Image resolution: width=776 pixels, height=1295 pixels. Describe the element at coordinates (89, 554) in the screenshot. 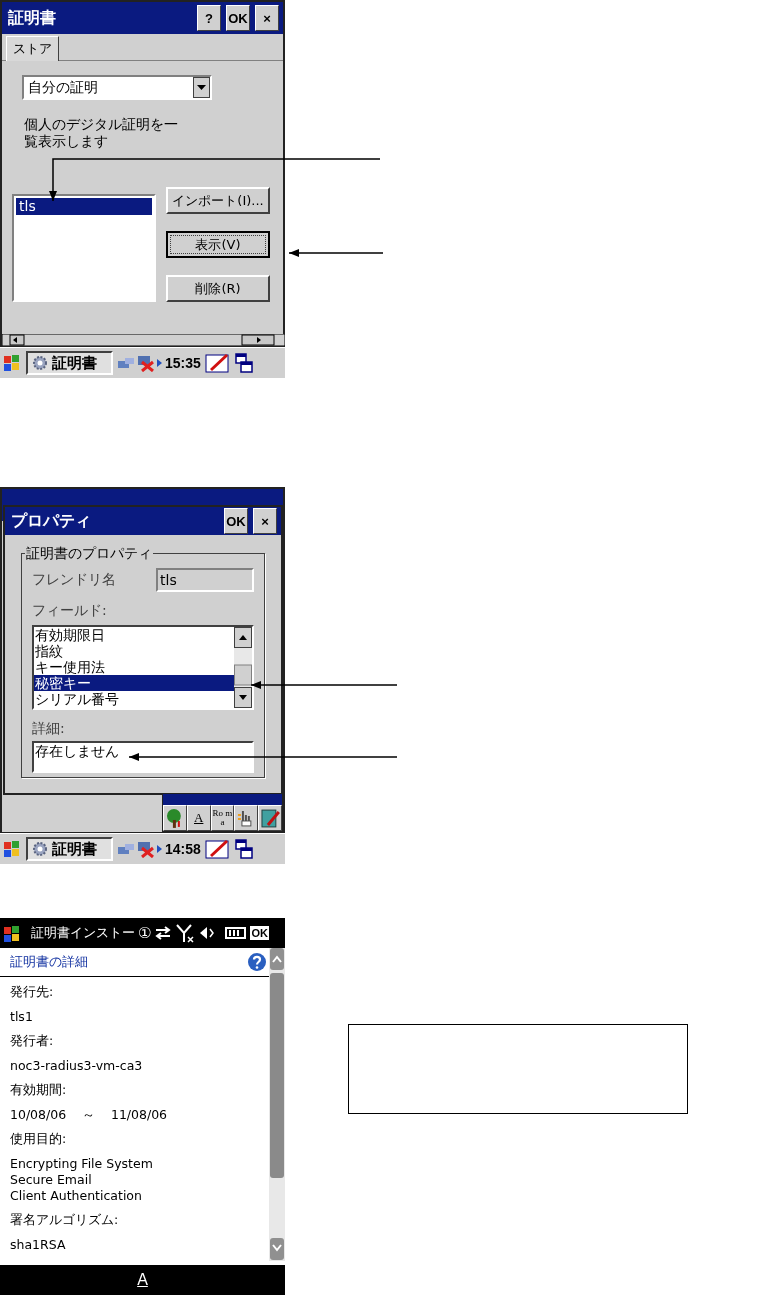

I see `group-label: 証明書のプロパティ` at that location.